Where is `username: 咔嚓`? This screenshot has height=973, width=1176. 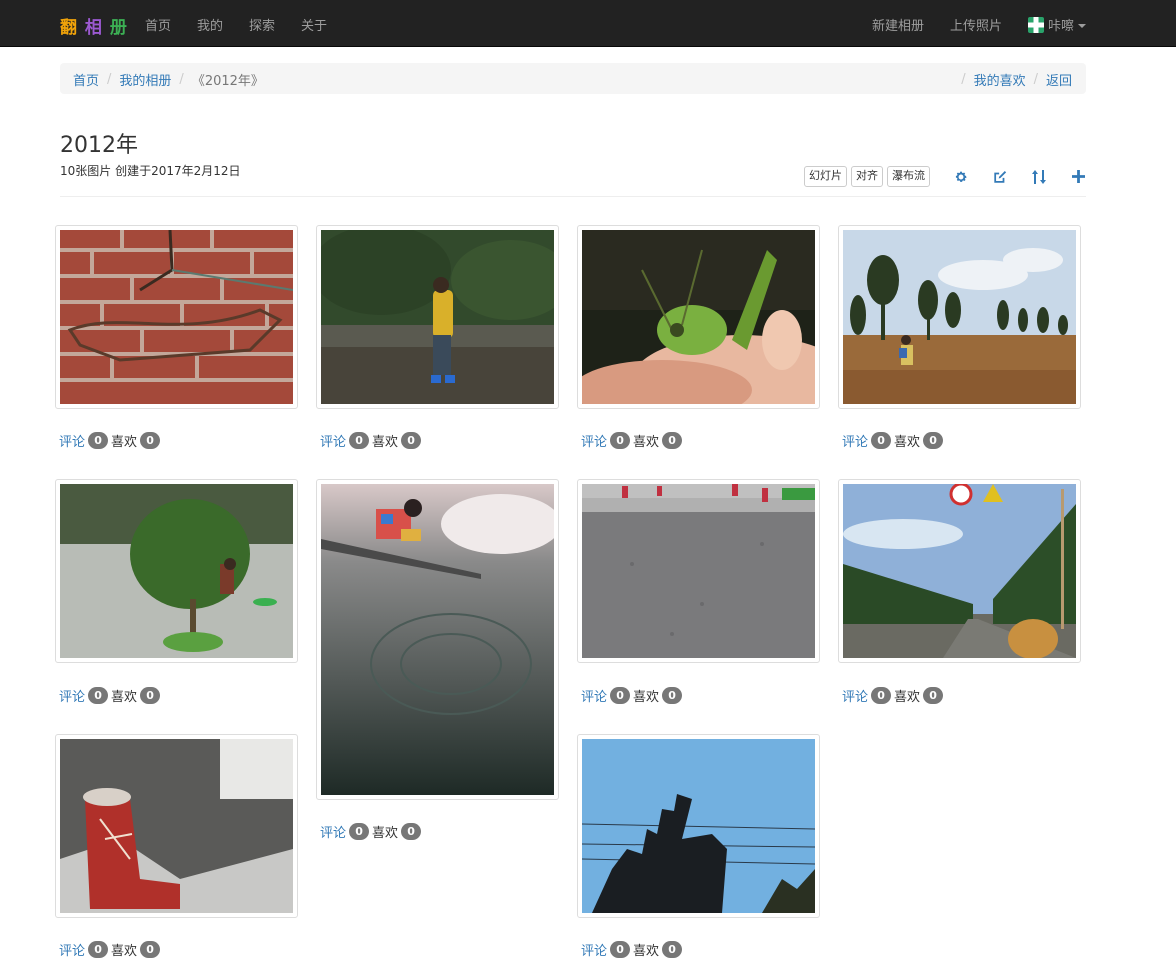 username: 咔嚓 is located at coordinates (1060, 26).